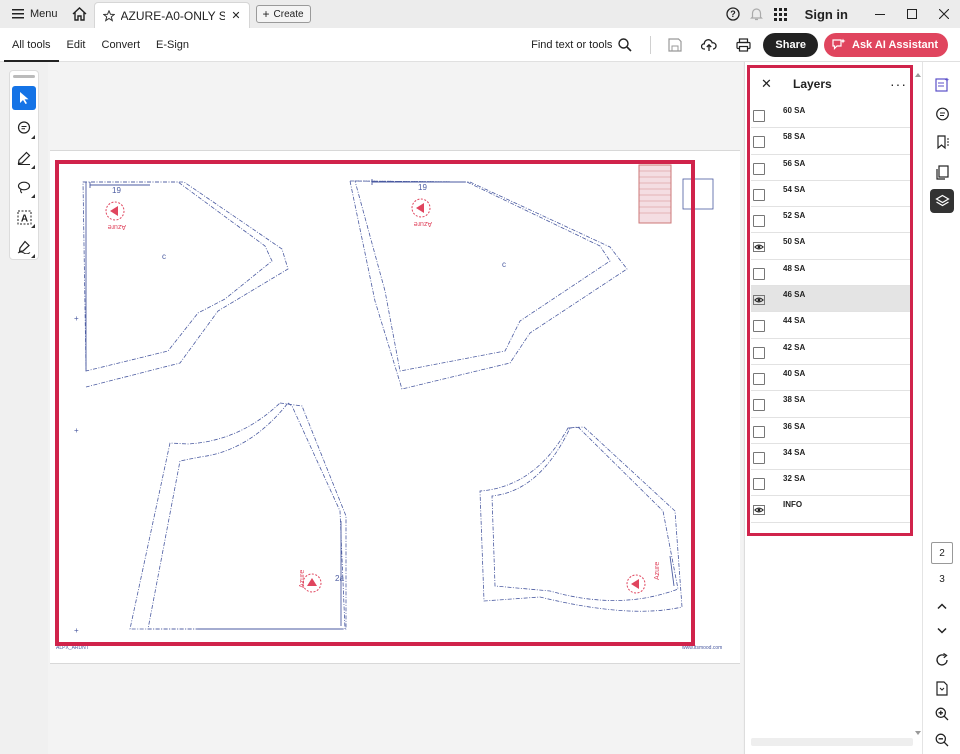  What do you see at coordinates (625, 44) in the screenshot?
I see `search-icon` at bounding box center [625, 44].